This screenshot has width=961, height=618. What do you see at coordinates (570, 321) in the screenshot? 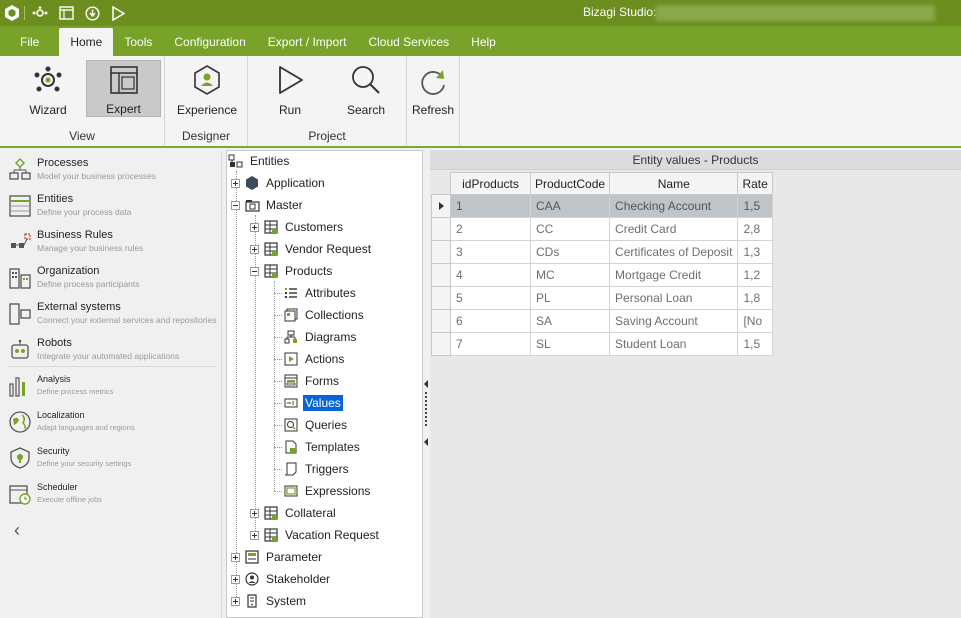
I see `grid-cell: SA` at bounding box center [570, 321].